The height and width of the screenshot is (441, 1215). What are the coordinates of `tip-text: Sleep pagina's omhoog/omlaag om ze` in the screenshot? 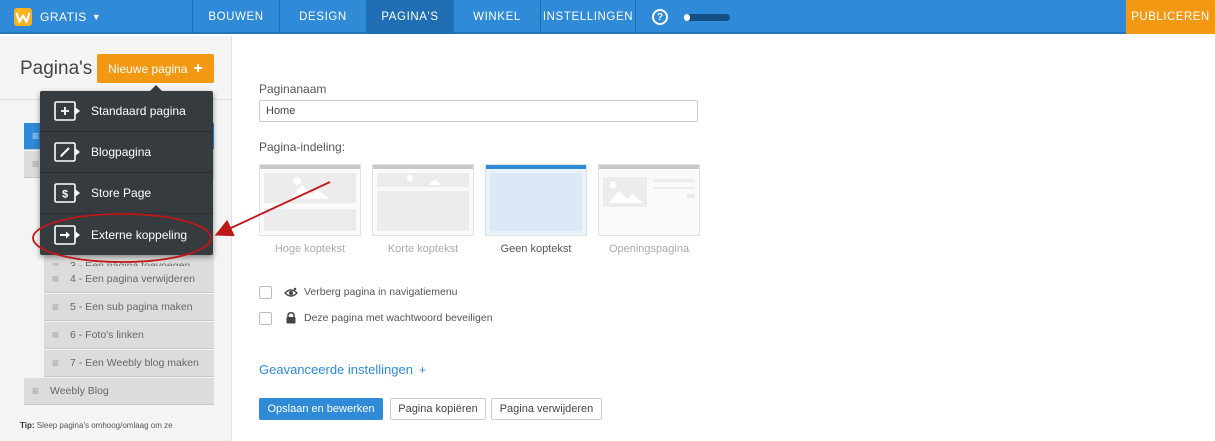 It's located at (104, 425).